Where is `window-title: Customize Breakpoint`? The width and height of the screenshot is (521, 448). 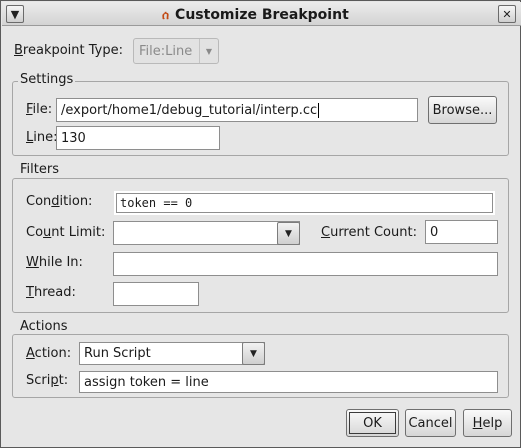
window-title: Customize Breakpoint is located at coordinates (262, 15).